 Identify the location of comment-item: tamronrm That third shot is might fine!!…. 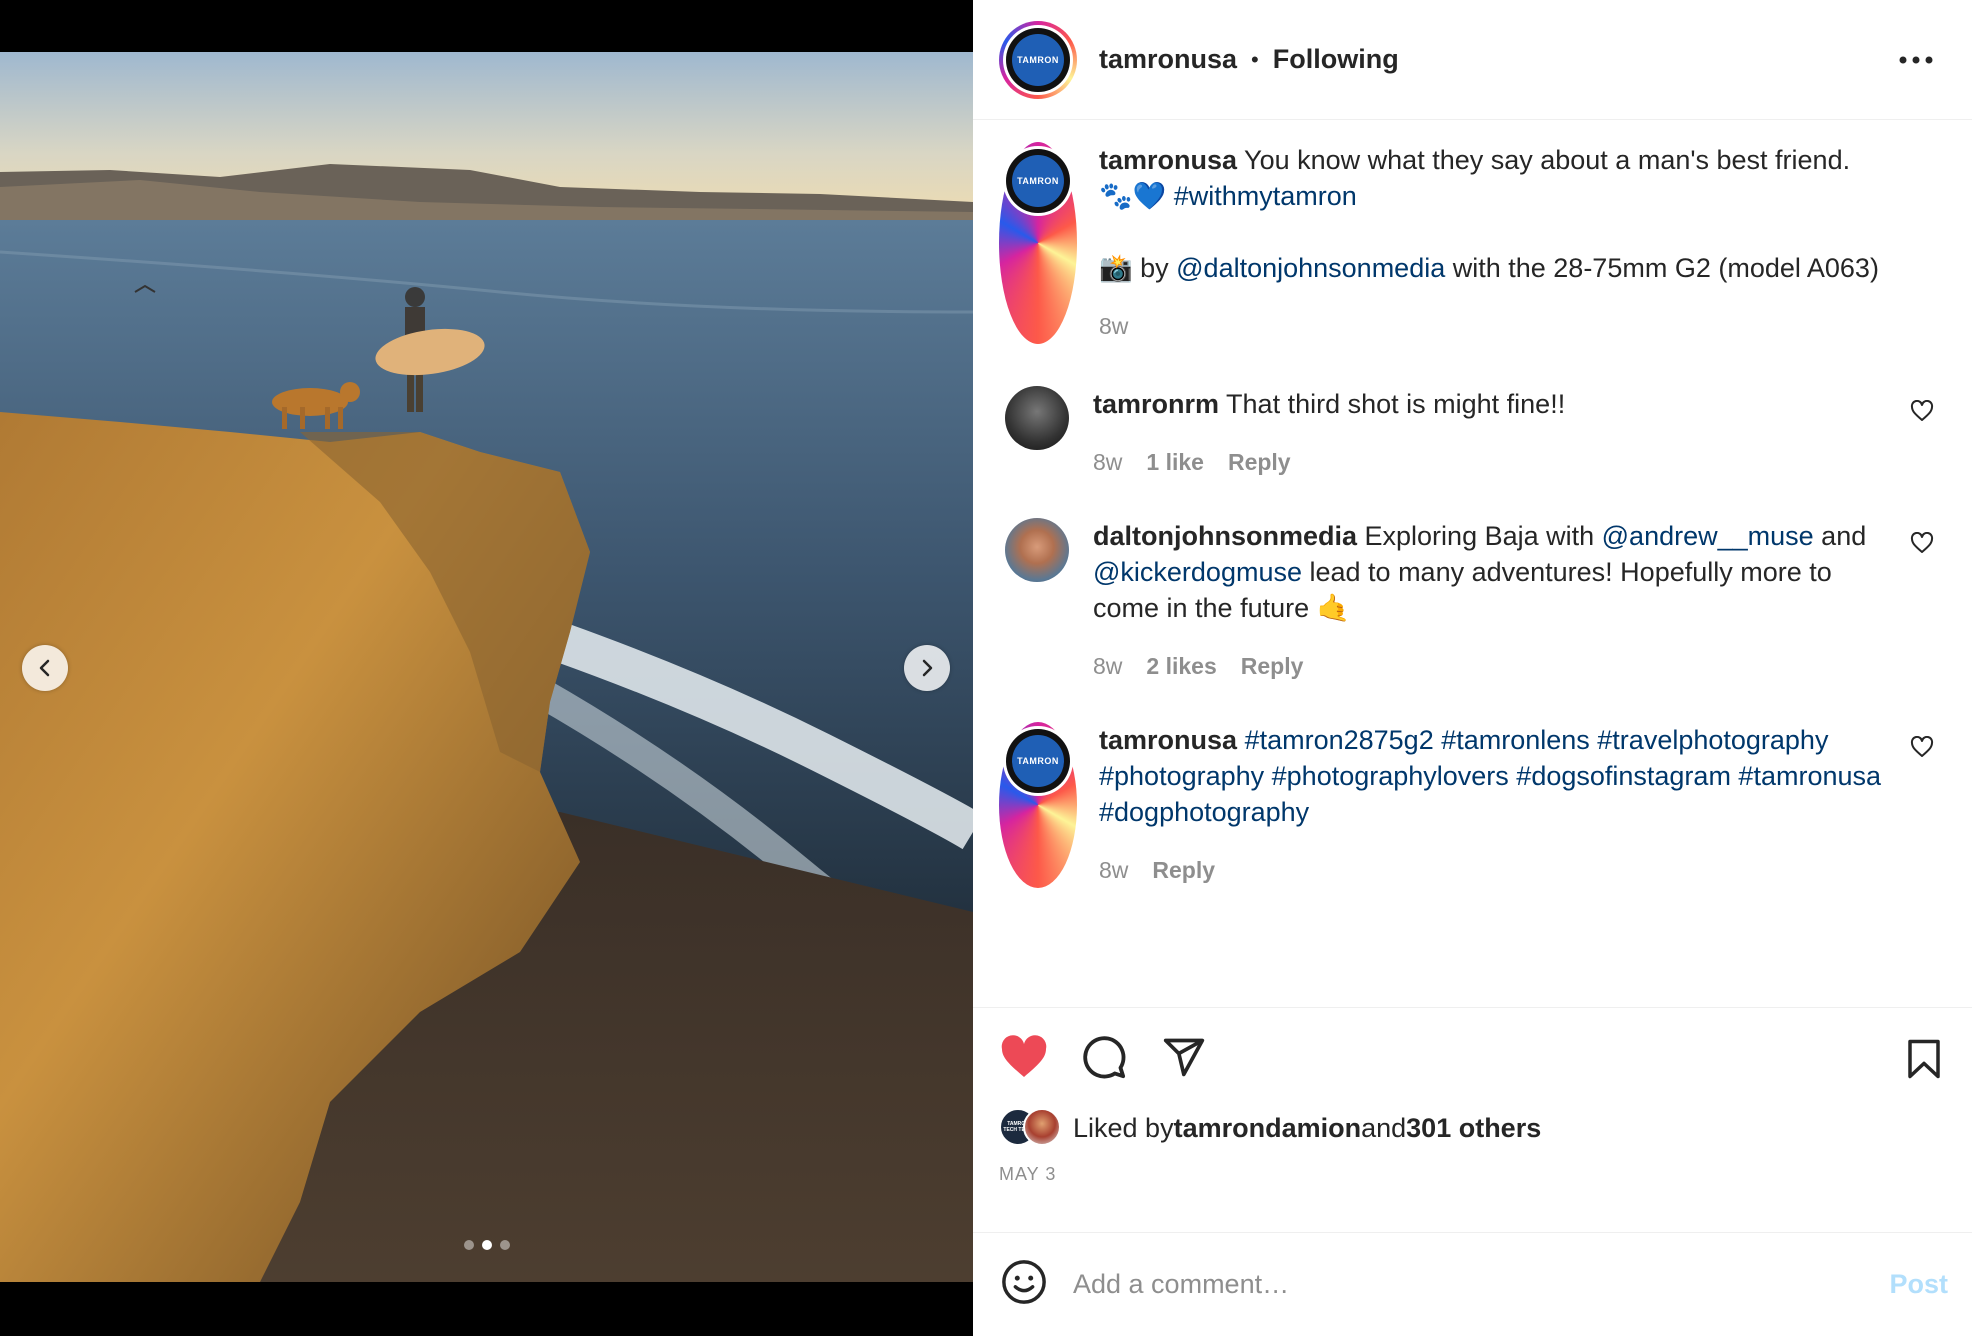
(1473, 433).